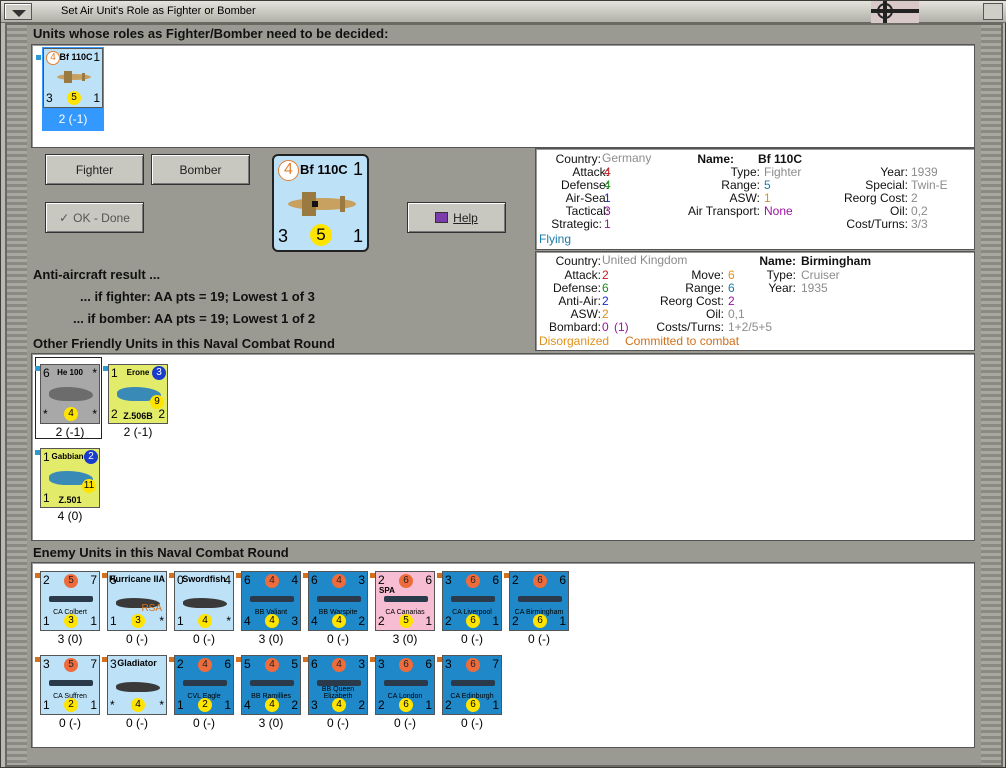  Describe the element at coordinates (690, 327) in the screenshot. I see `label-n-costs-turns: Costs/Turns:` at that location.